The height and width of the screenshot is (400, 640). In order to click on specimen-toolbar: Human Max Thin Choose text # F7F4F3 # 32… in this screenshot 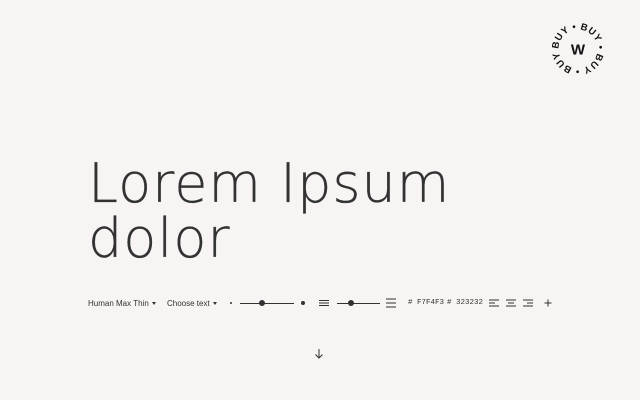, I will do `click(328, 303)`.